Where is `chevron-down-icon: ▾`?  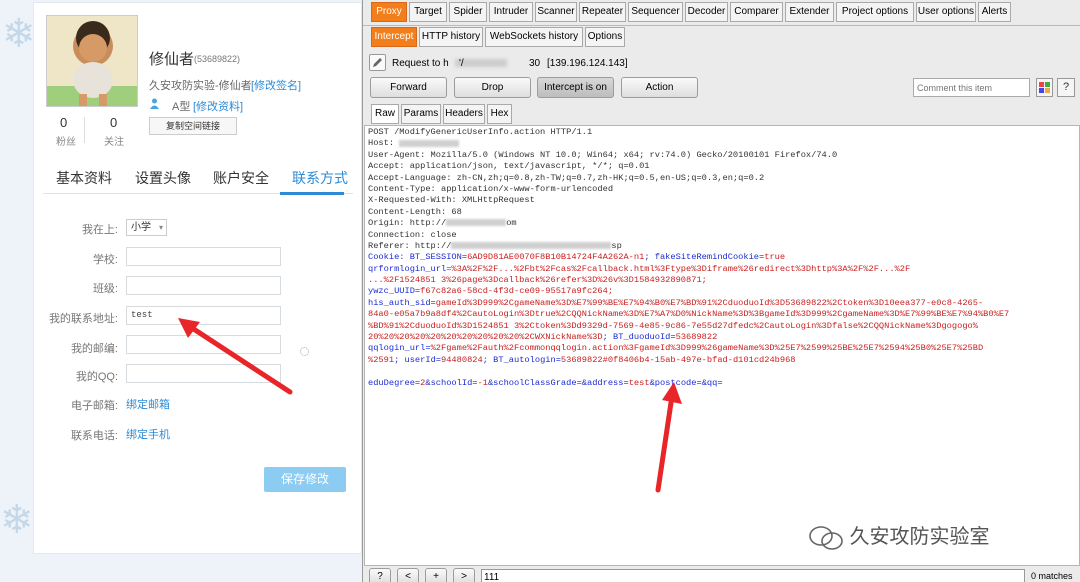 chevron-down-icon: ▾ is located at coordinates (160, 227).